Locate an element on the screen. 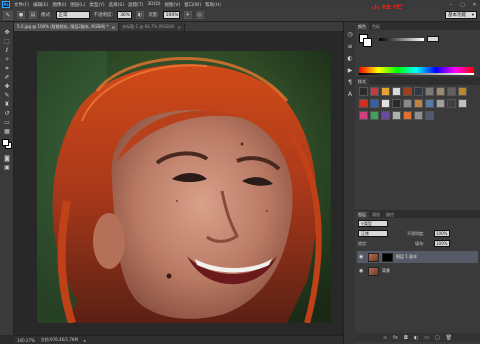  screen-mode-icon: ▣ is located at coordinates (7, 167).